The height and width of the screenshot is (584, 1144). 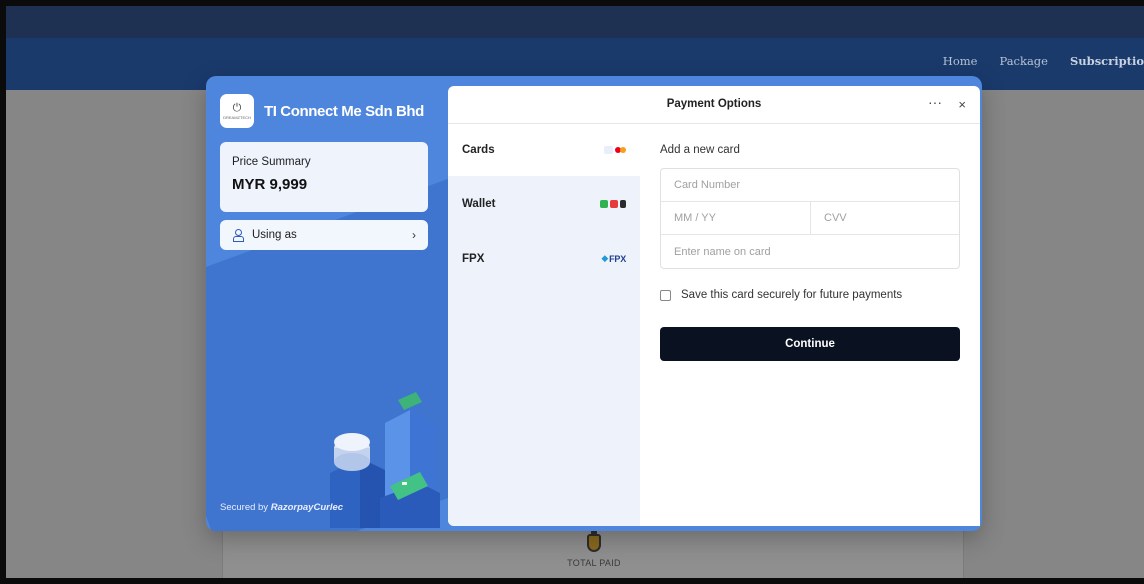 What do you see at coordinates (829, 218) in the screenshot?
I see `cvv-field: CVV` at bounding box center [829, 218].